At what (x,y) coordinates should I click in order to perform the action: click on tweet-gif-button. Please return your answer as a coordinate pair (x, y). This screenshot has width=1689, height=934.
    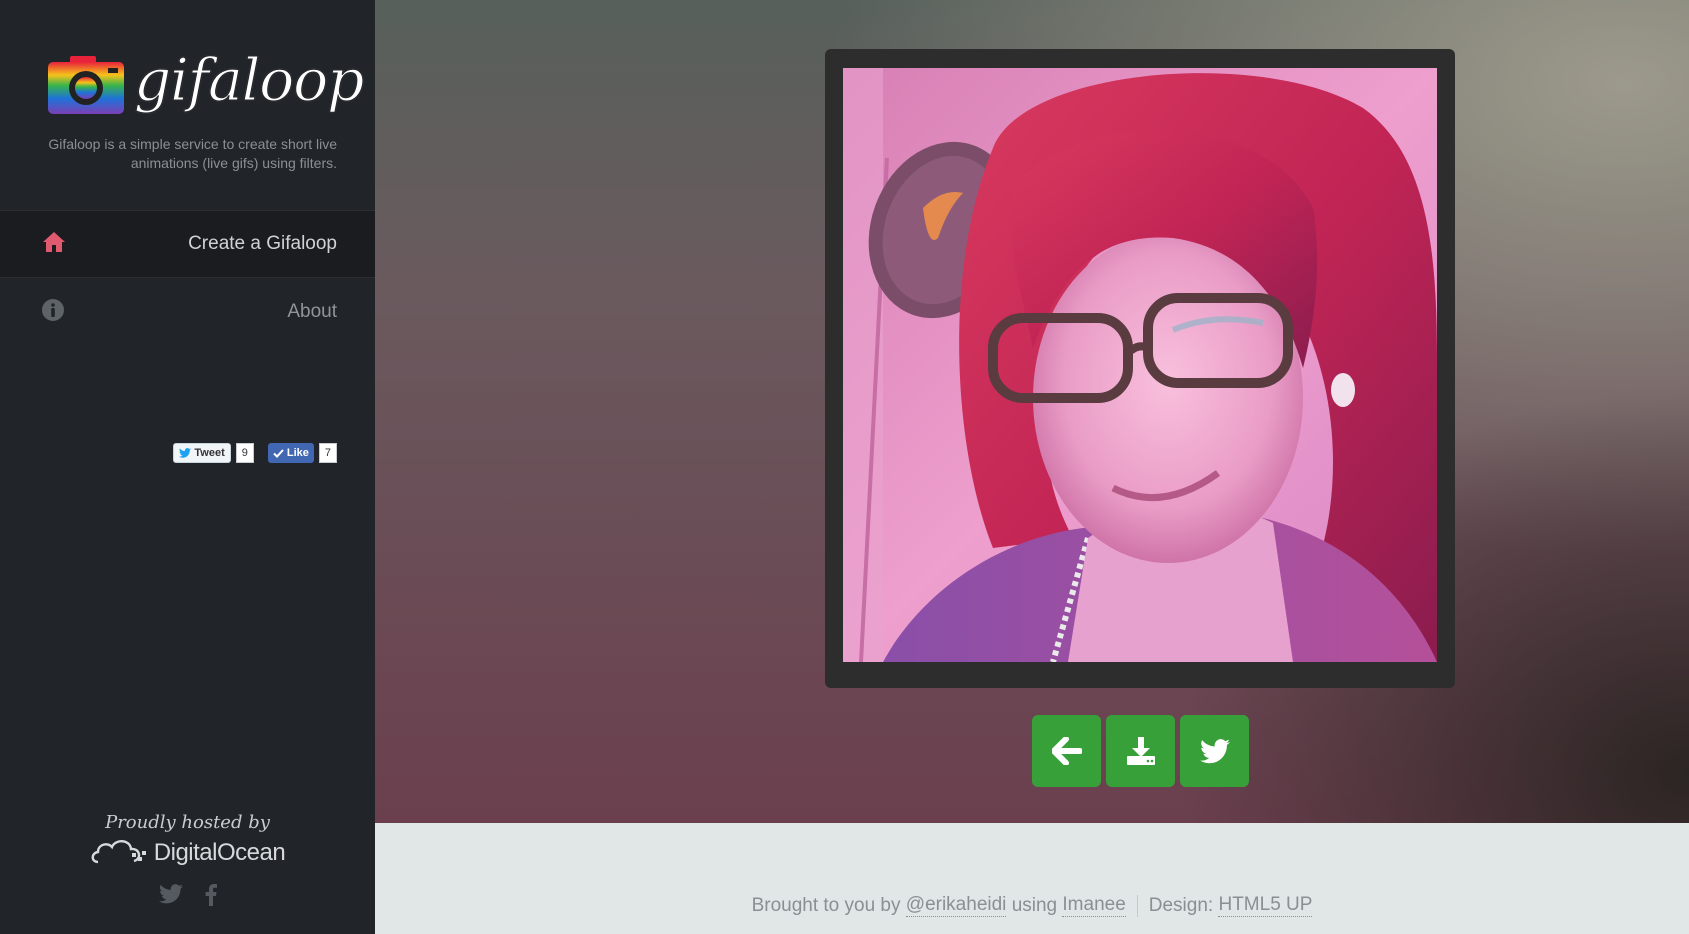
    Looking at the image, I should click on (1214, 751).